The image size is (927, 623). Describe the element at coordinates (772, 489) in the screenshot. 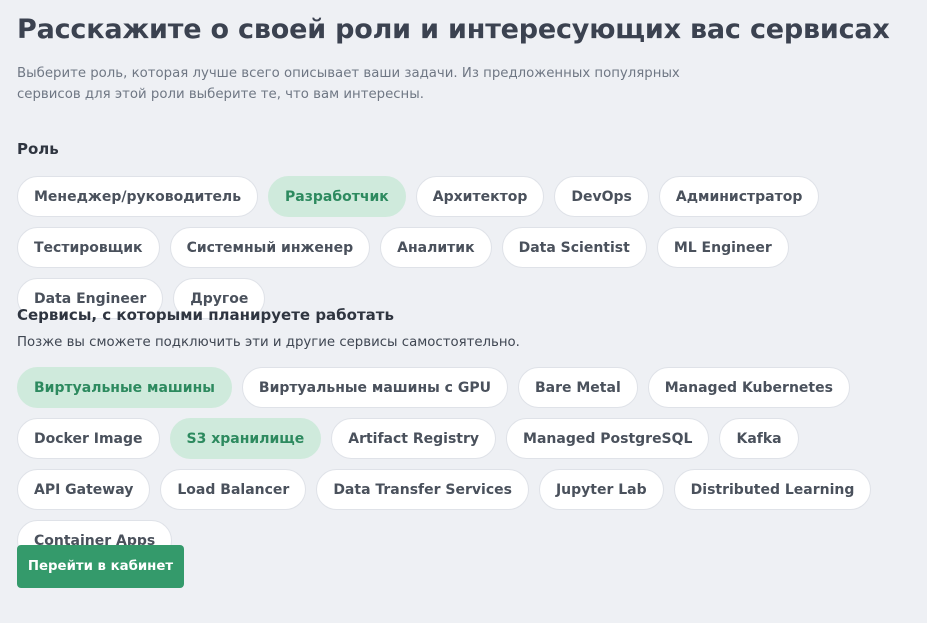

I see `service-chip: Distributed Learning` at that location.